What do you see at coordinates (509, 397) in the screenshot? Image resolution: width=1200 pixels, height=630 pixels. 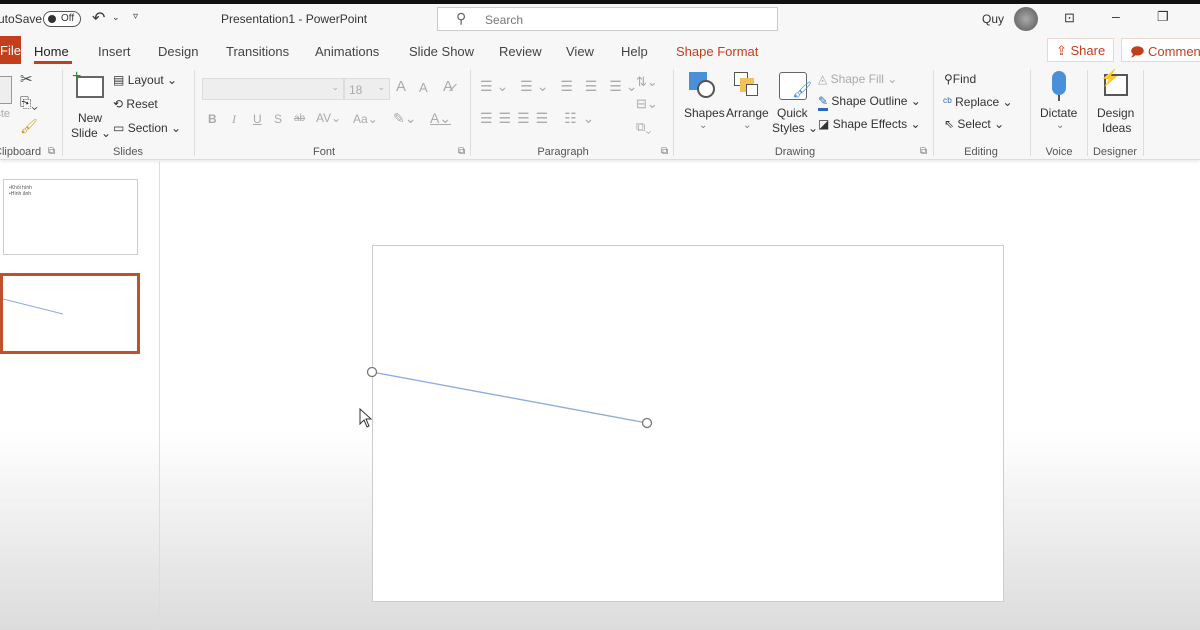 I see `line-shape` at bounding box center [509, 397].